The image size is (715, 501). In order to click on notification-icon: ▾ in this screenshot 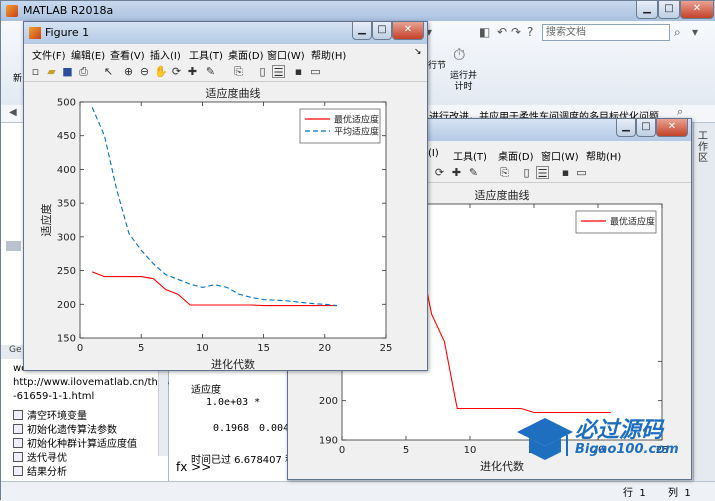, I will do `click(695, 32)`.